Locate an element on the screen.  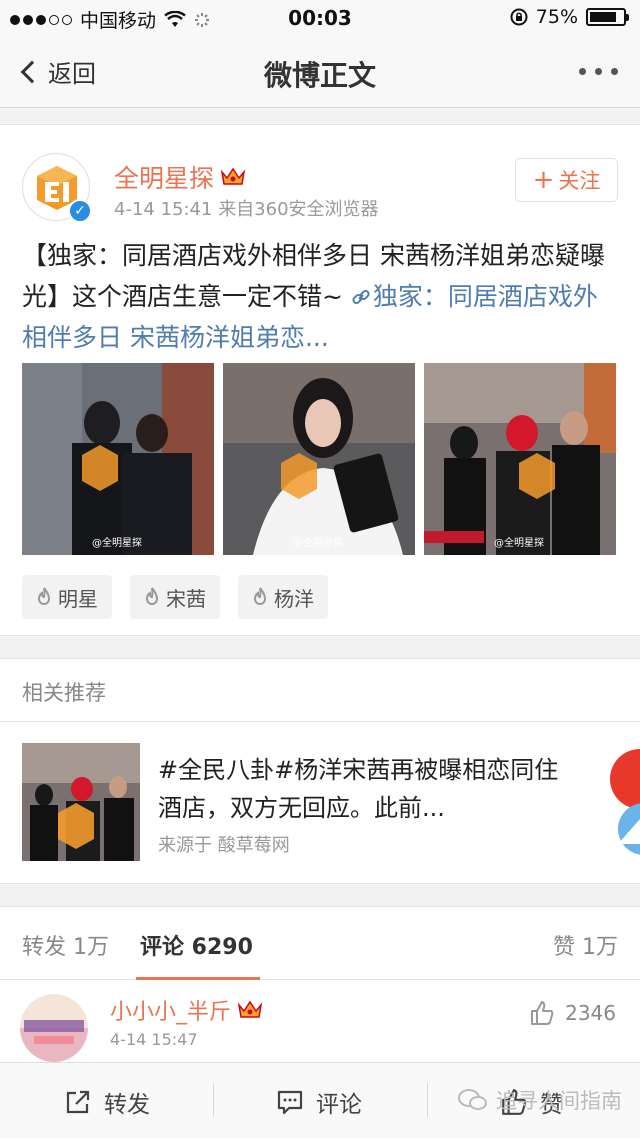
tab-likes: 赞 1万 is located at coordinates (585, 945).